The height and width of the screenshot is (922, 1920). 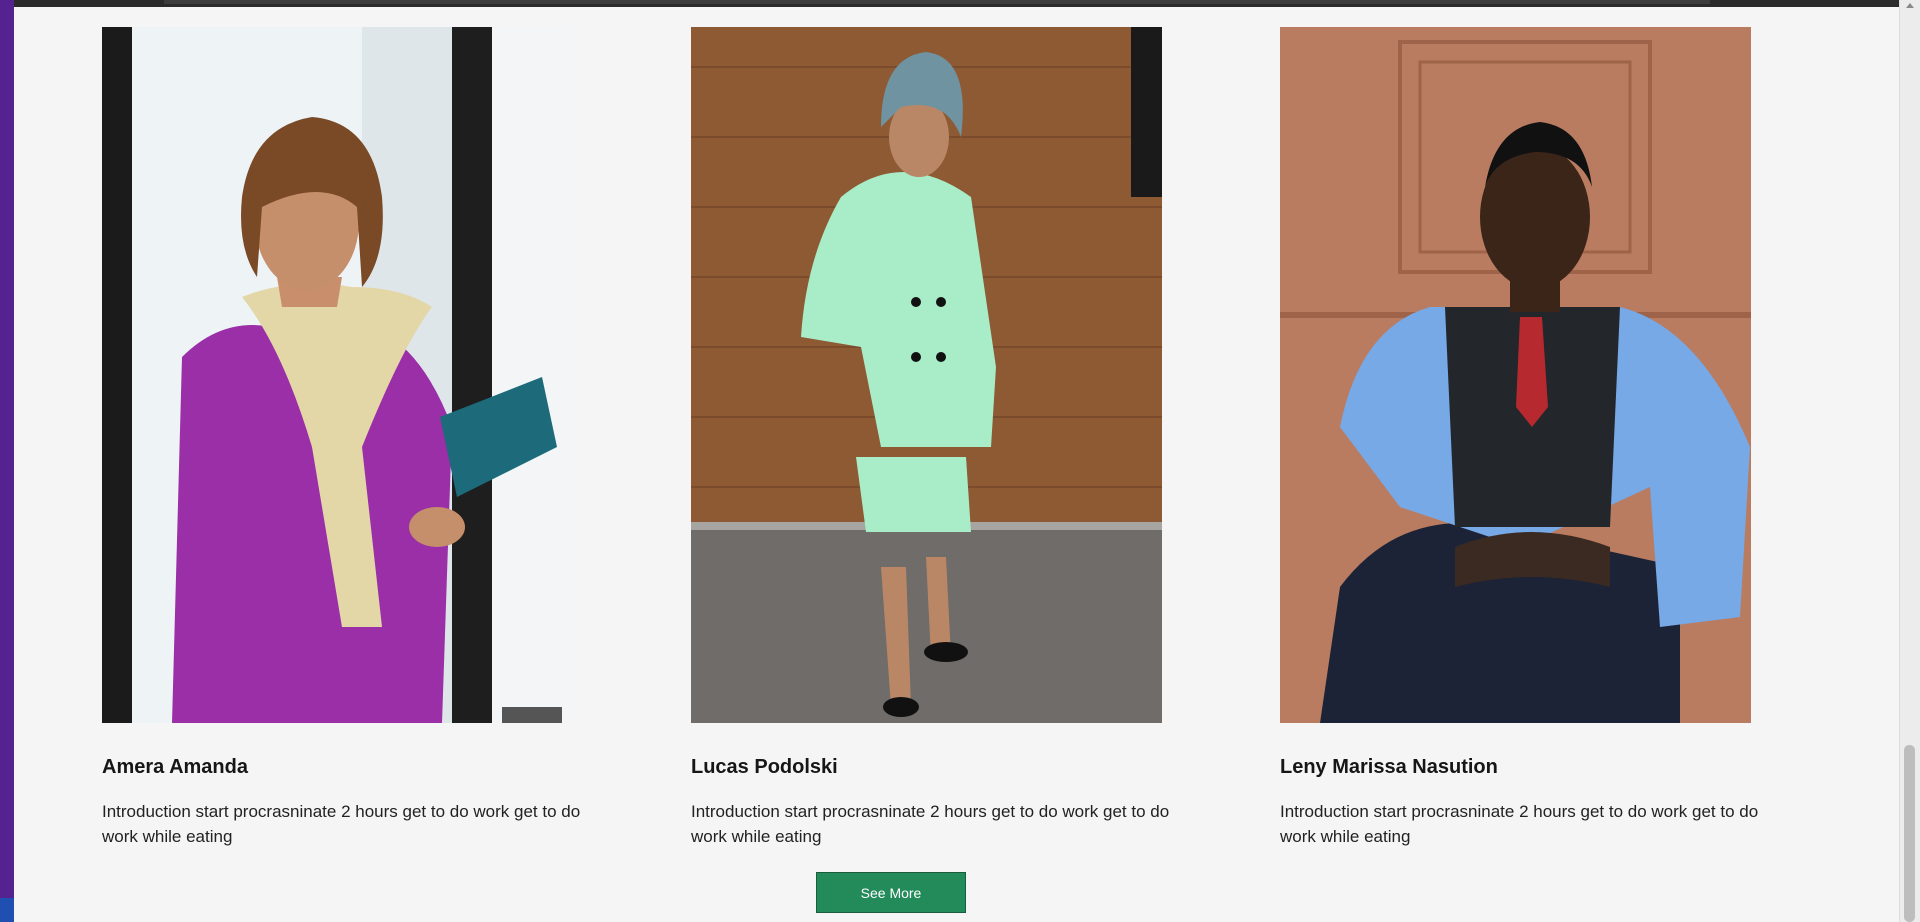 What do you see at coordinates (764, 767) in the screenshot?
I see `member-name: Lucas Podolski` at bounding box center [764, 767].